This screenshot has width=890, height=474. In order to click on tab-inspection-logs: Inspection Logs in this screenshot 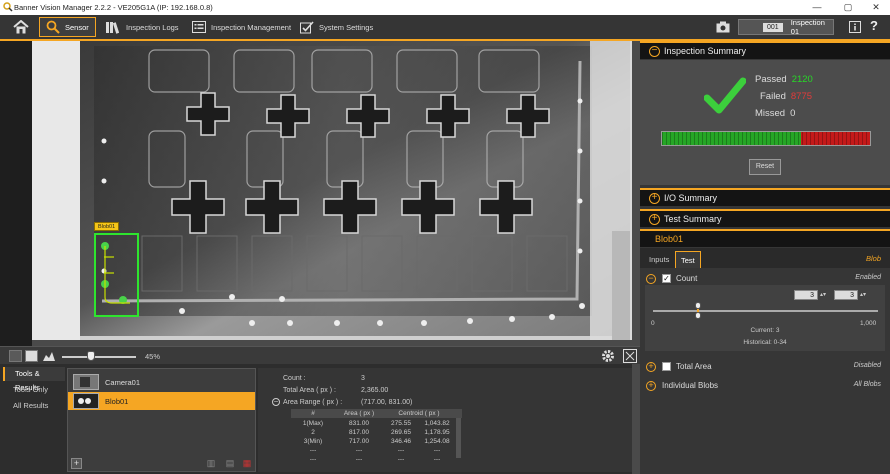, I will do `click(142, 27)`.